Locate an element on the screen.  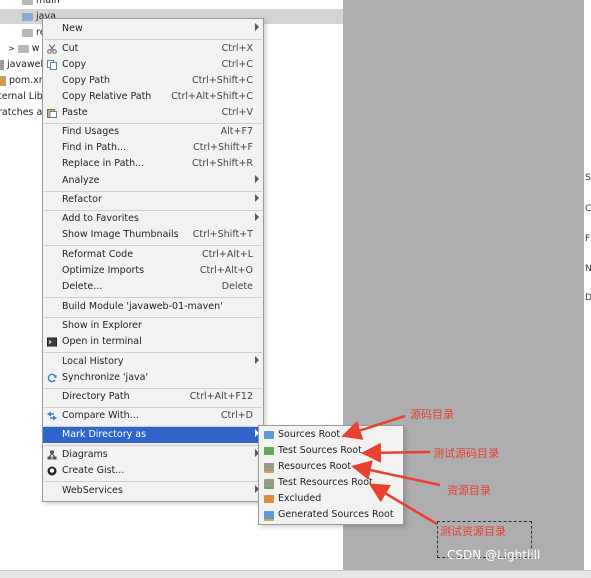
annotation-sources-root: 源码目录 is located at coordinates (432, 414).